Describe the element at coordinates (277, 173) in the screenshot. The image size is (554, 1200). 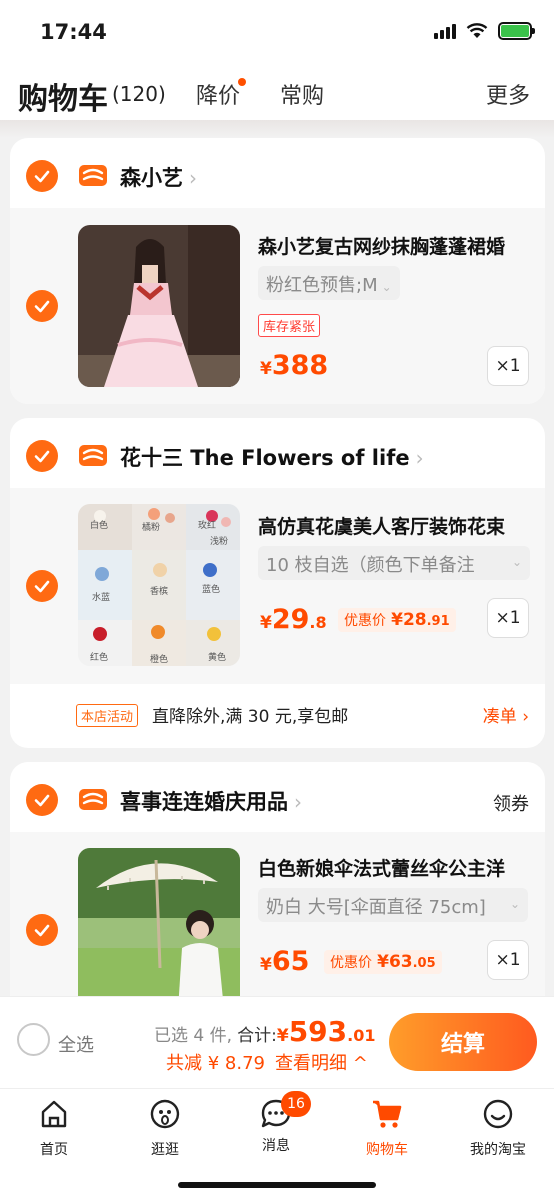
I see `store-header: 森小艺 ›` at that location.